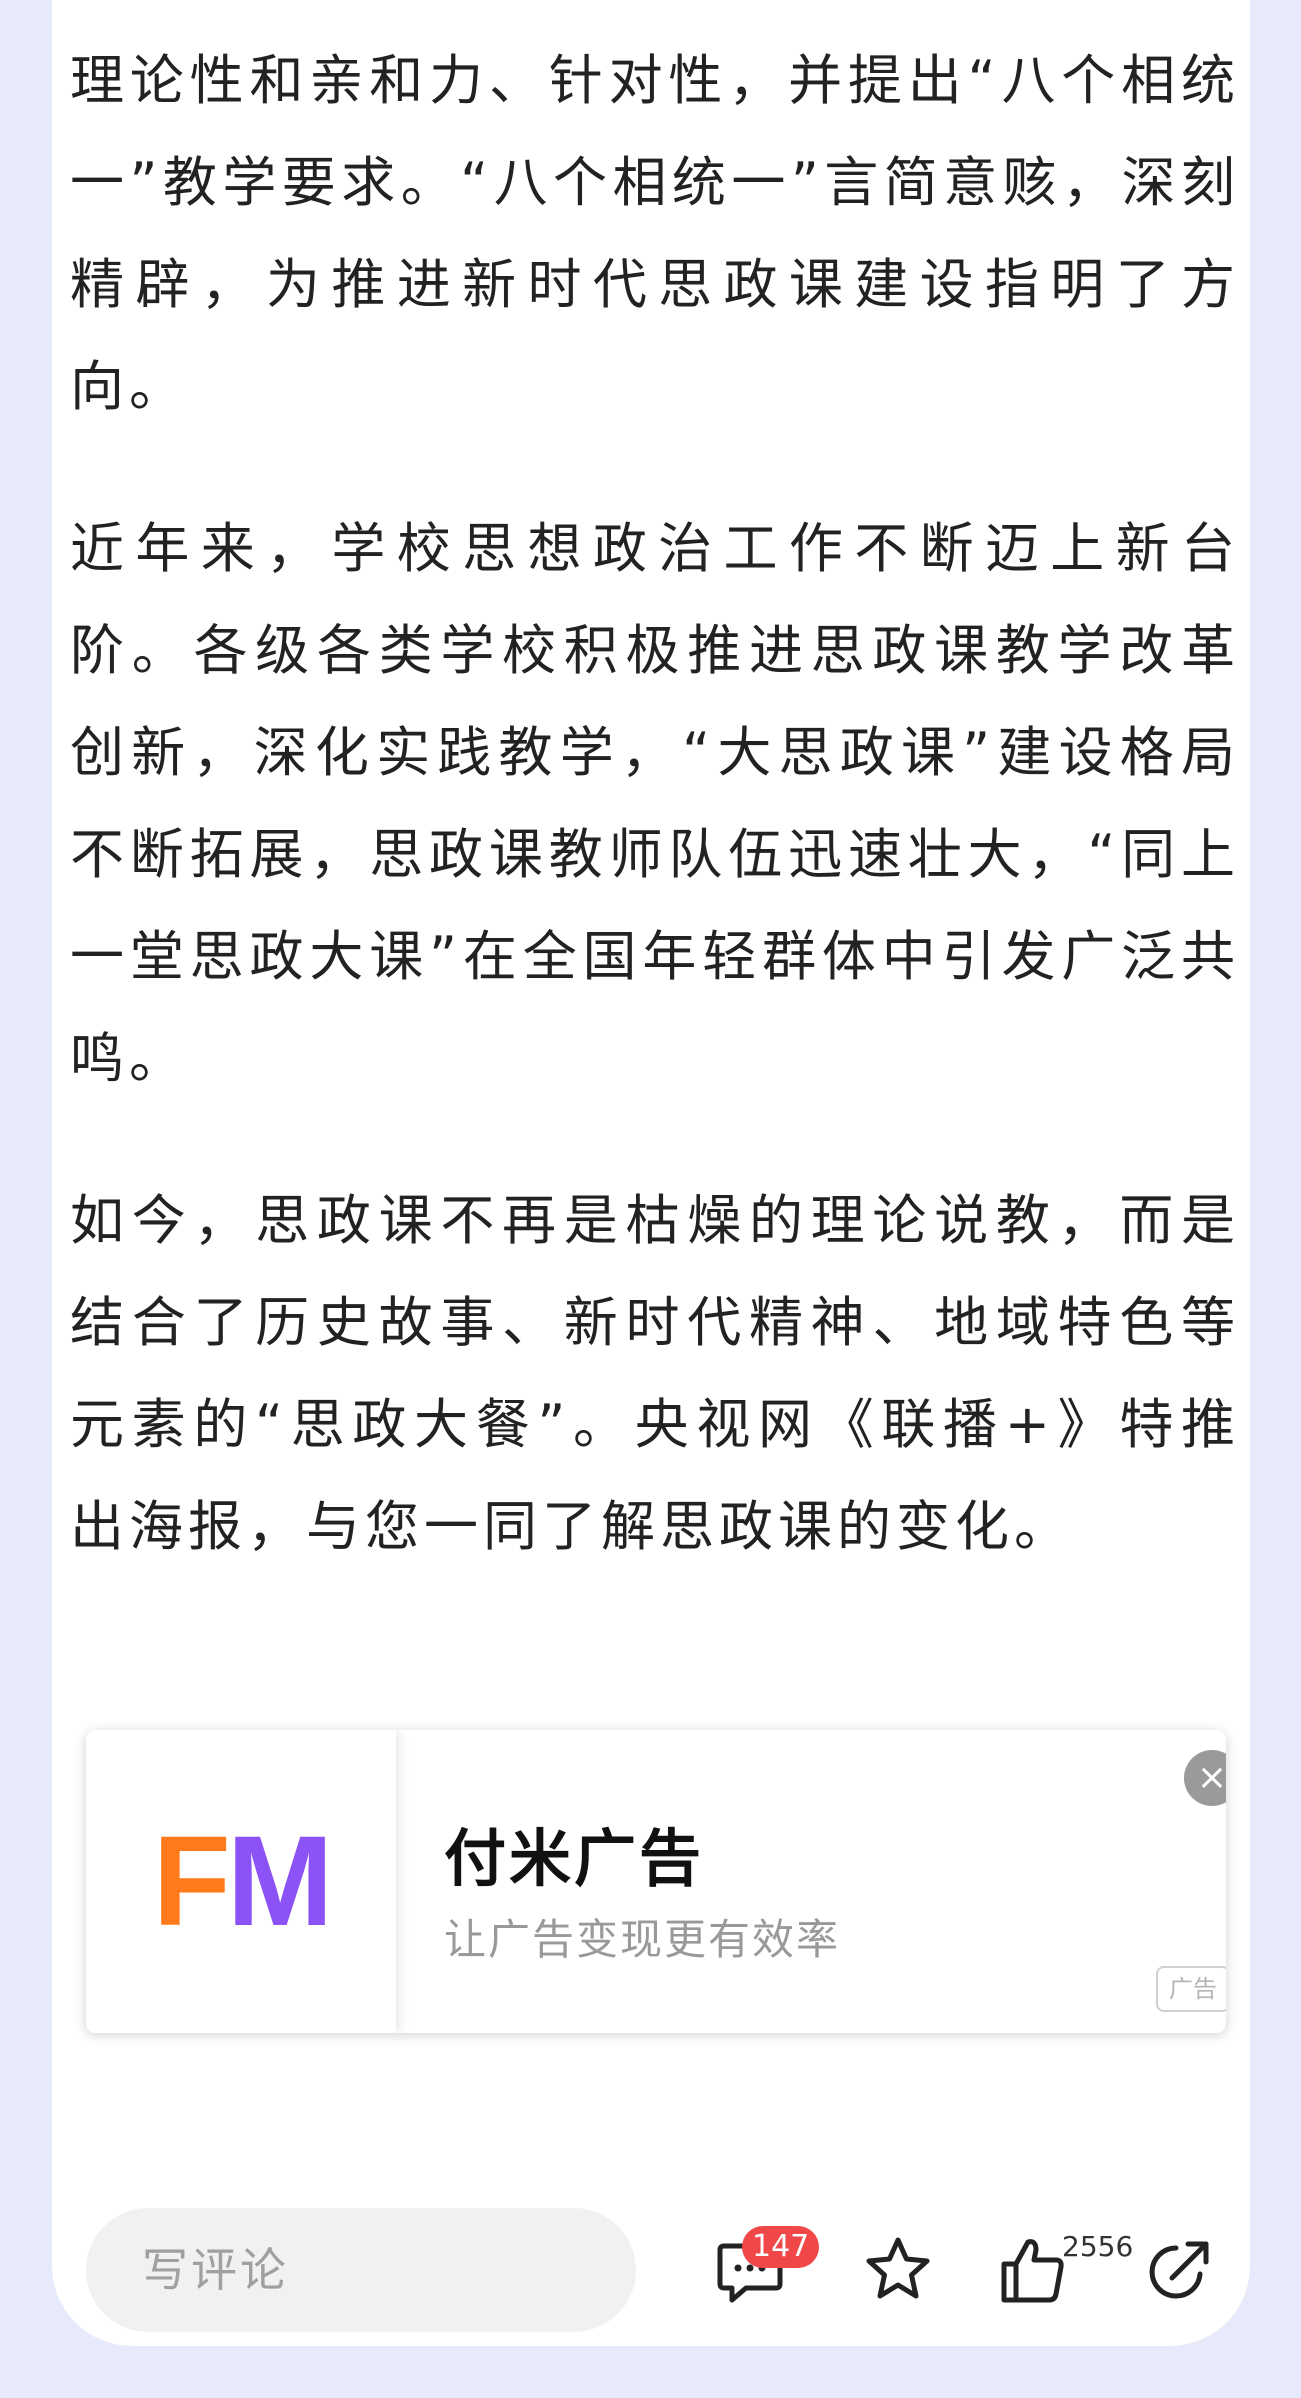 Image resolution: width=1301 pixels, height=2398 pixels. What do you see at coordinates (781, 2247) in the screenshot?
I see `comment-count-badge: 147` at bounding box center [781, 2247].